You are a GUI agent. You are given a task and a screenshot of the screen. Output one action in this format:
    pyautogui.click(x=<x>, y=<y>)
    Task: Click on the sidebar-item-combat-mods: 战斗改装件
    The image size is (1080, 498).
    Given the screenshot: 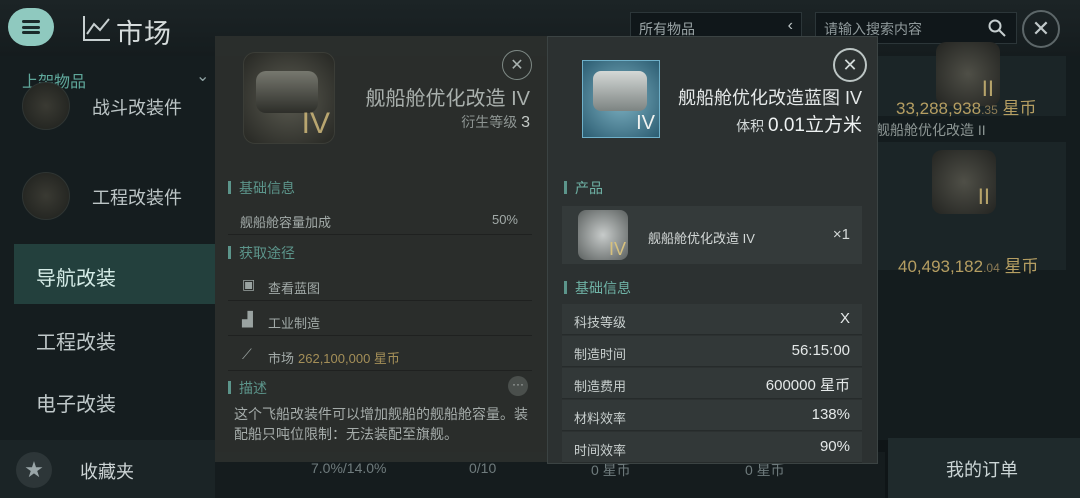 What is the action you would take?
    pyautogui.click(x=115, y=106)
    